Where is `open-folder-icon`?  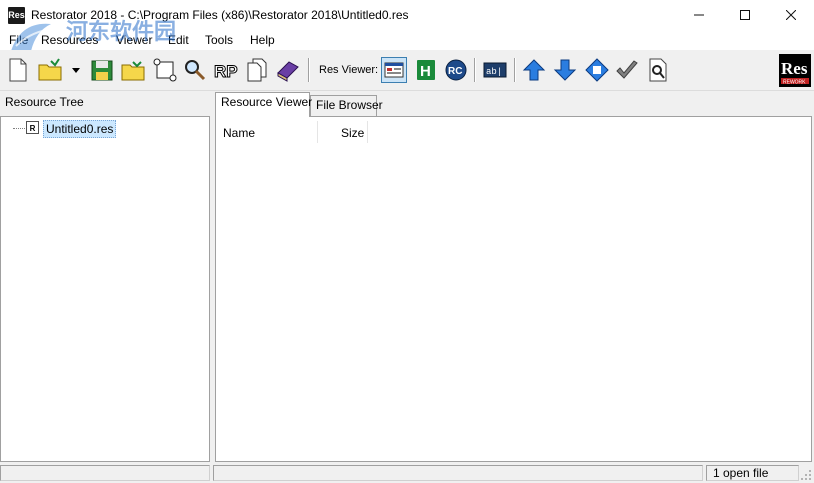
open-folder-icon is located at coordinates (50, 69).